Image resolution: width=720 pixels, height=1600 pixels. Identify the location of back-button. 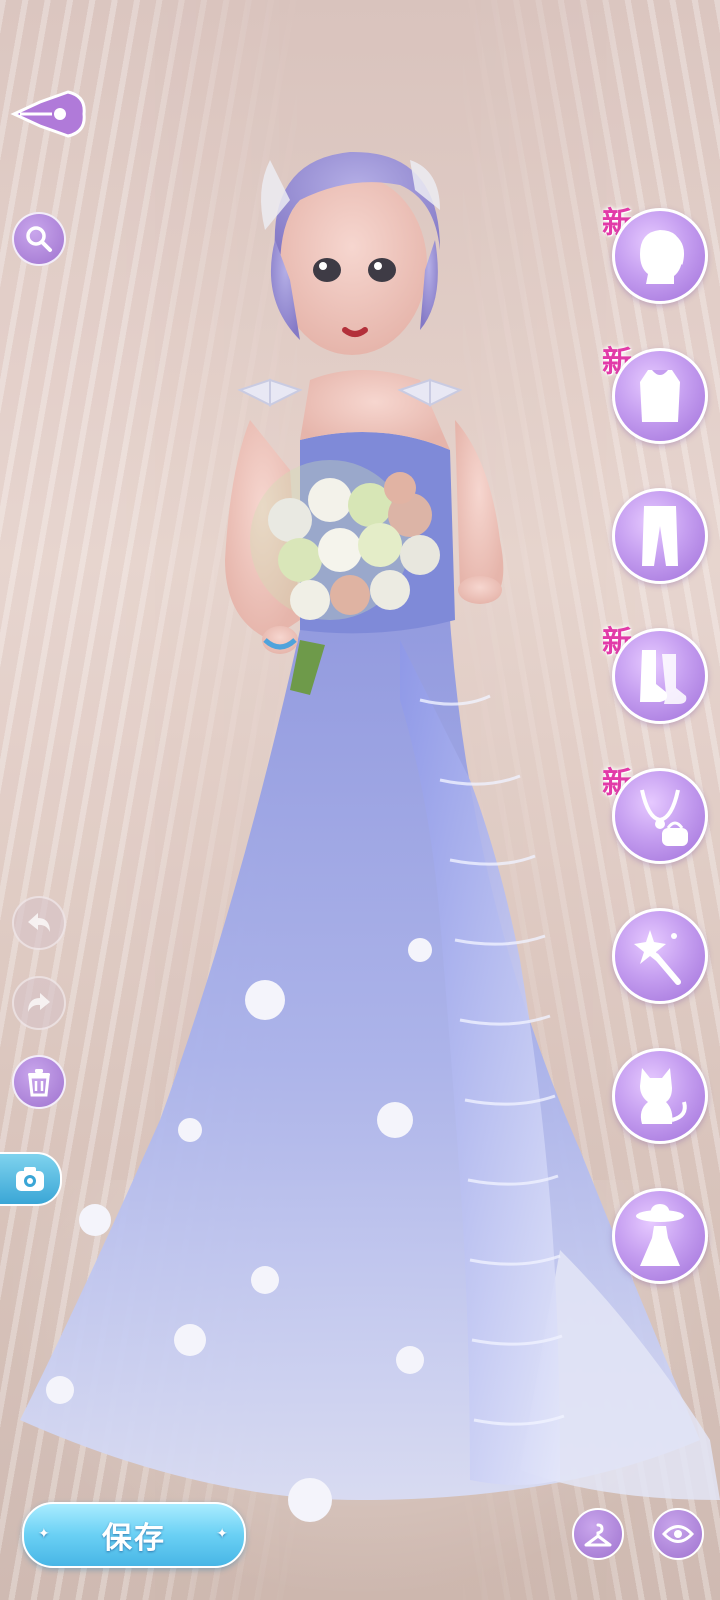
(49, 114).